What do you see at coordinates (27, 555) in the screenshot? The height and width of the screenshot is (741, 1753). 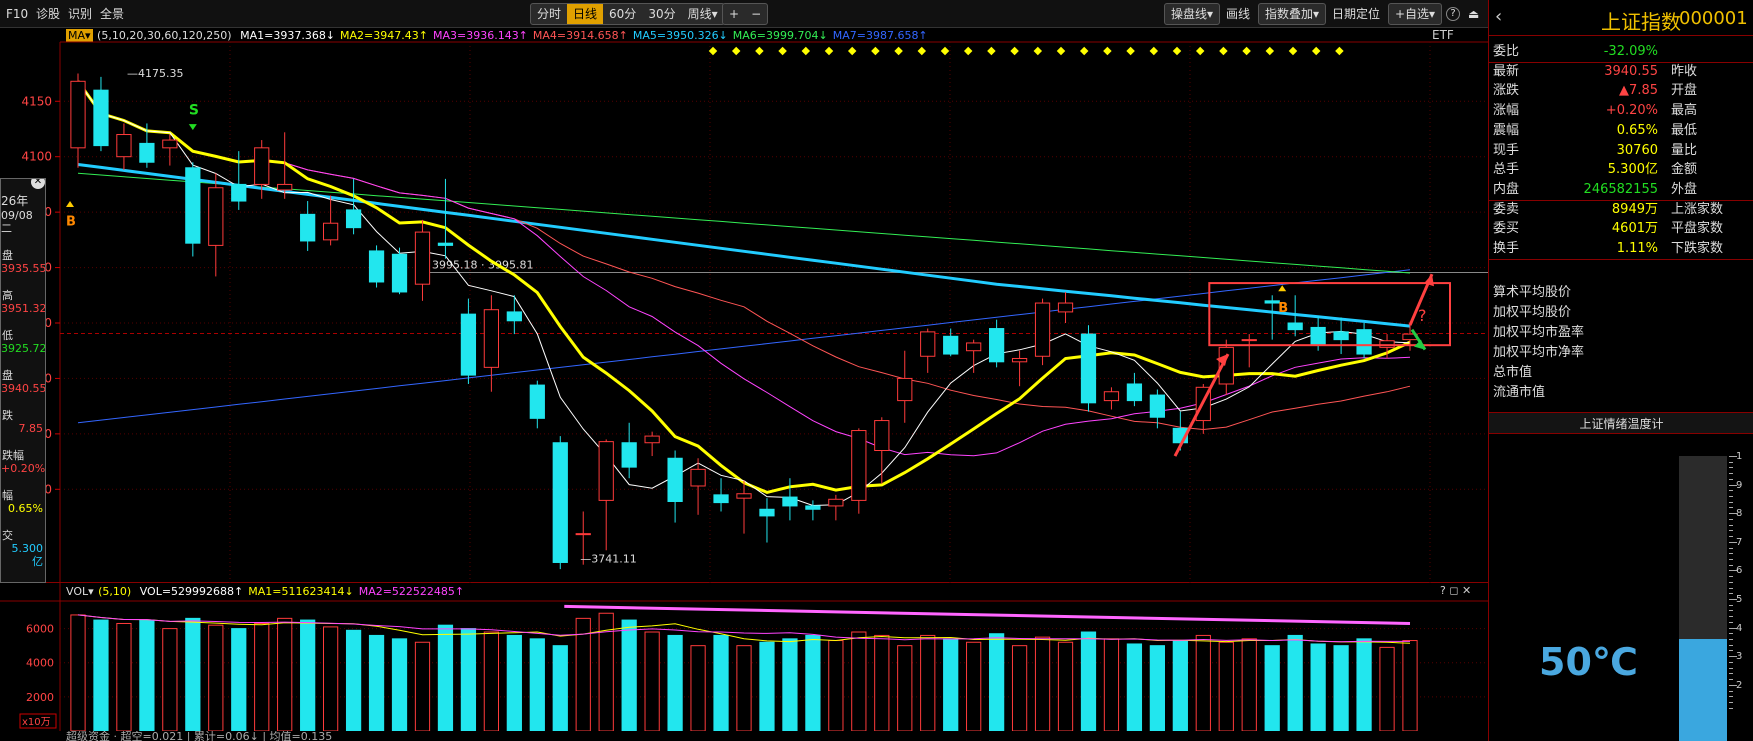 I see `data-window-value: 5.300亿` at bounding box center [27, 555].